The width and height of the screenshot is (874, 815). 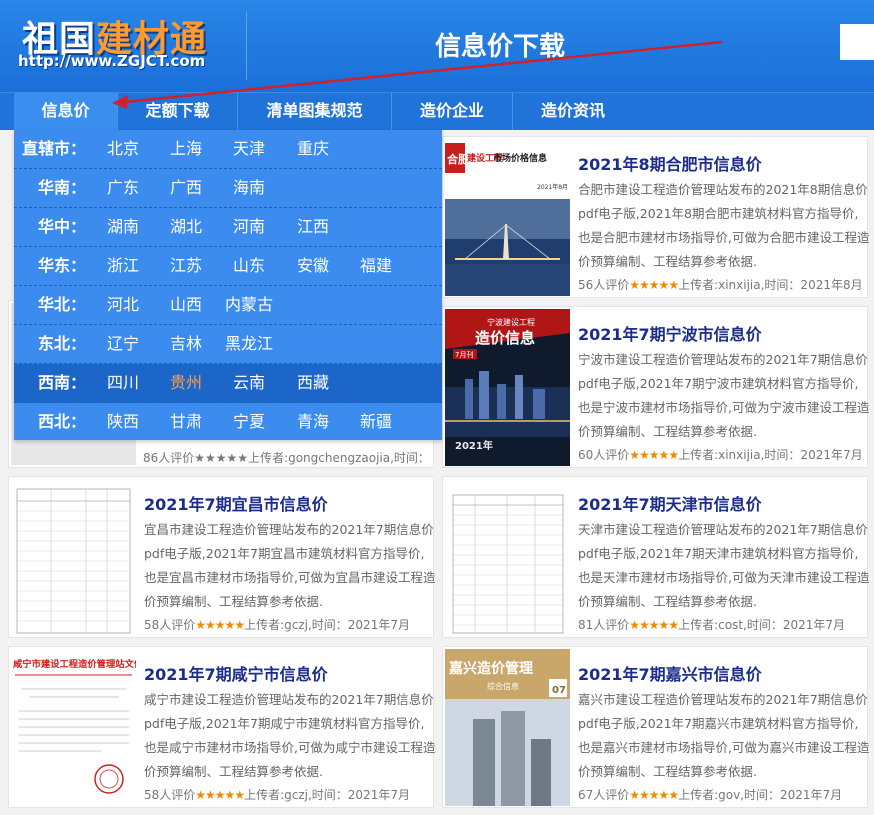 I want to click on city-link: 重庆, so click(x=313, y=149).